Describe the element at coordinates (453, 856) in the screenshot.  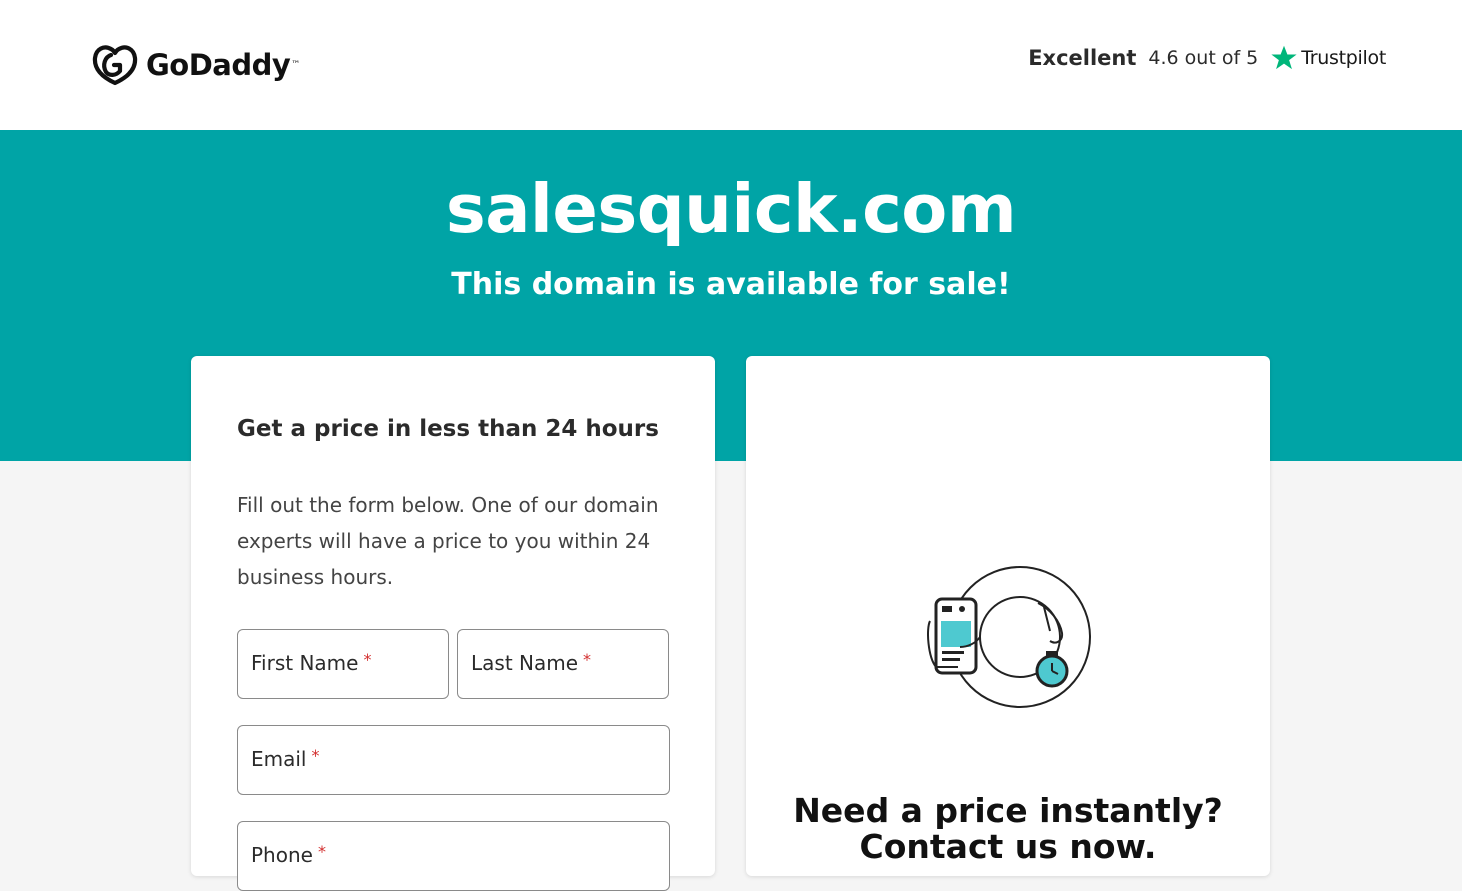
I see `phone-field: Phone *` at that location.